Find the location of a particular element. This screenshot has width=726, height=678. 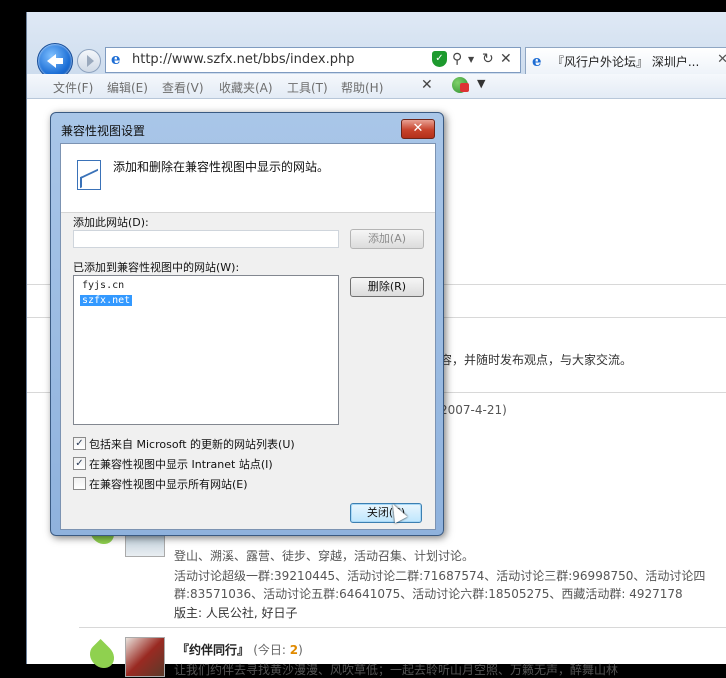

address-text: http://www.szfx.net/bbs/index.php is located at coordinates (243, 59).